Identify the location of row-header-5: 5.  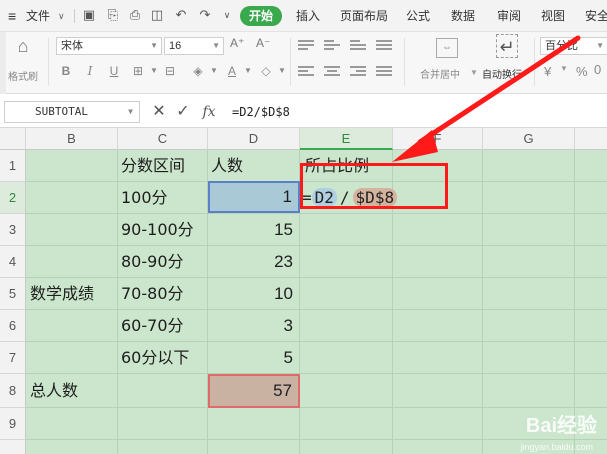
(13, 294).